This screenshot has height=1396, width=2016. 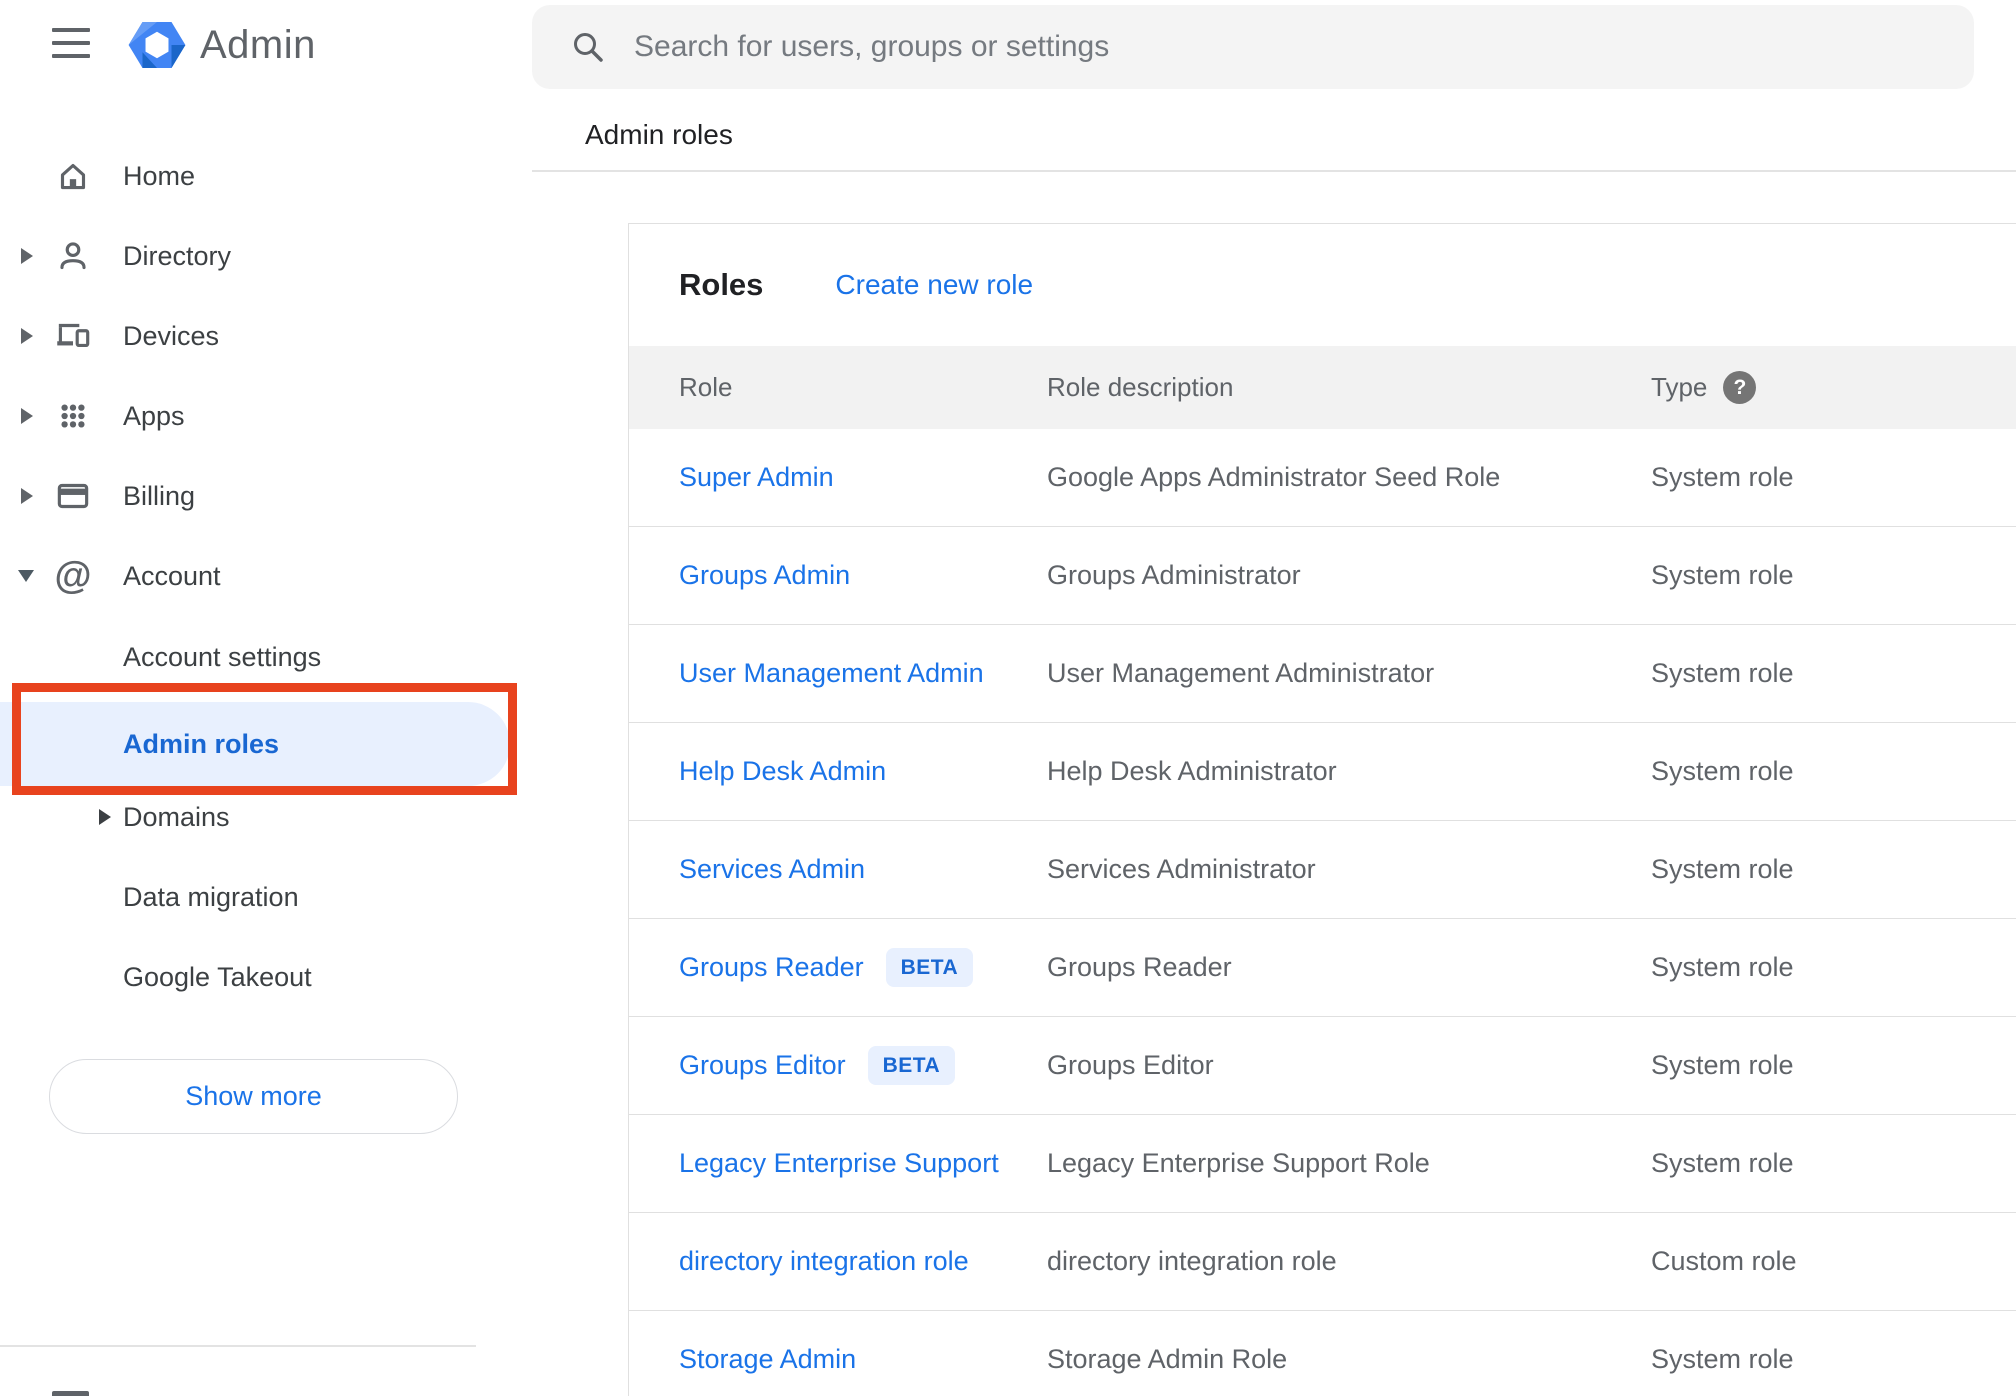 What do you see at coordinates (767, 1359) in the screenshot?
I see `role-link: Storage Admin` at bounding box center [767, 1359].